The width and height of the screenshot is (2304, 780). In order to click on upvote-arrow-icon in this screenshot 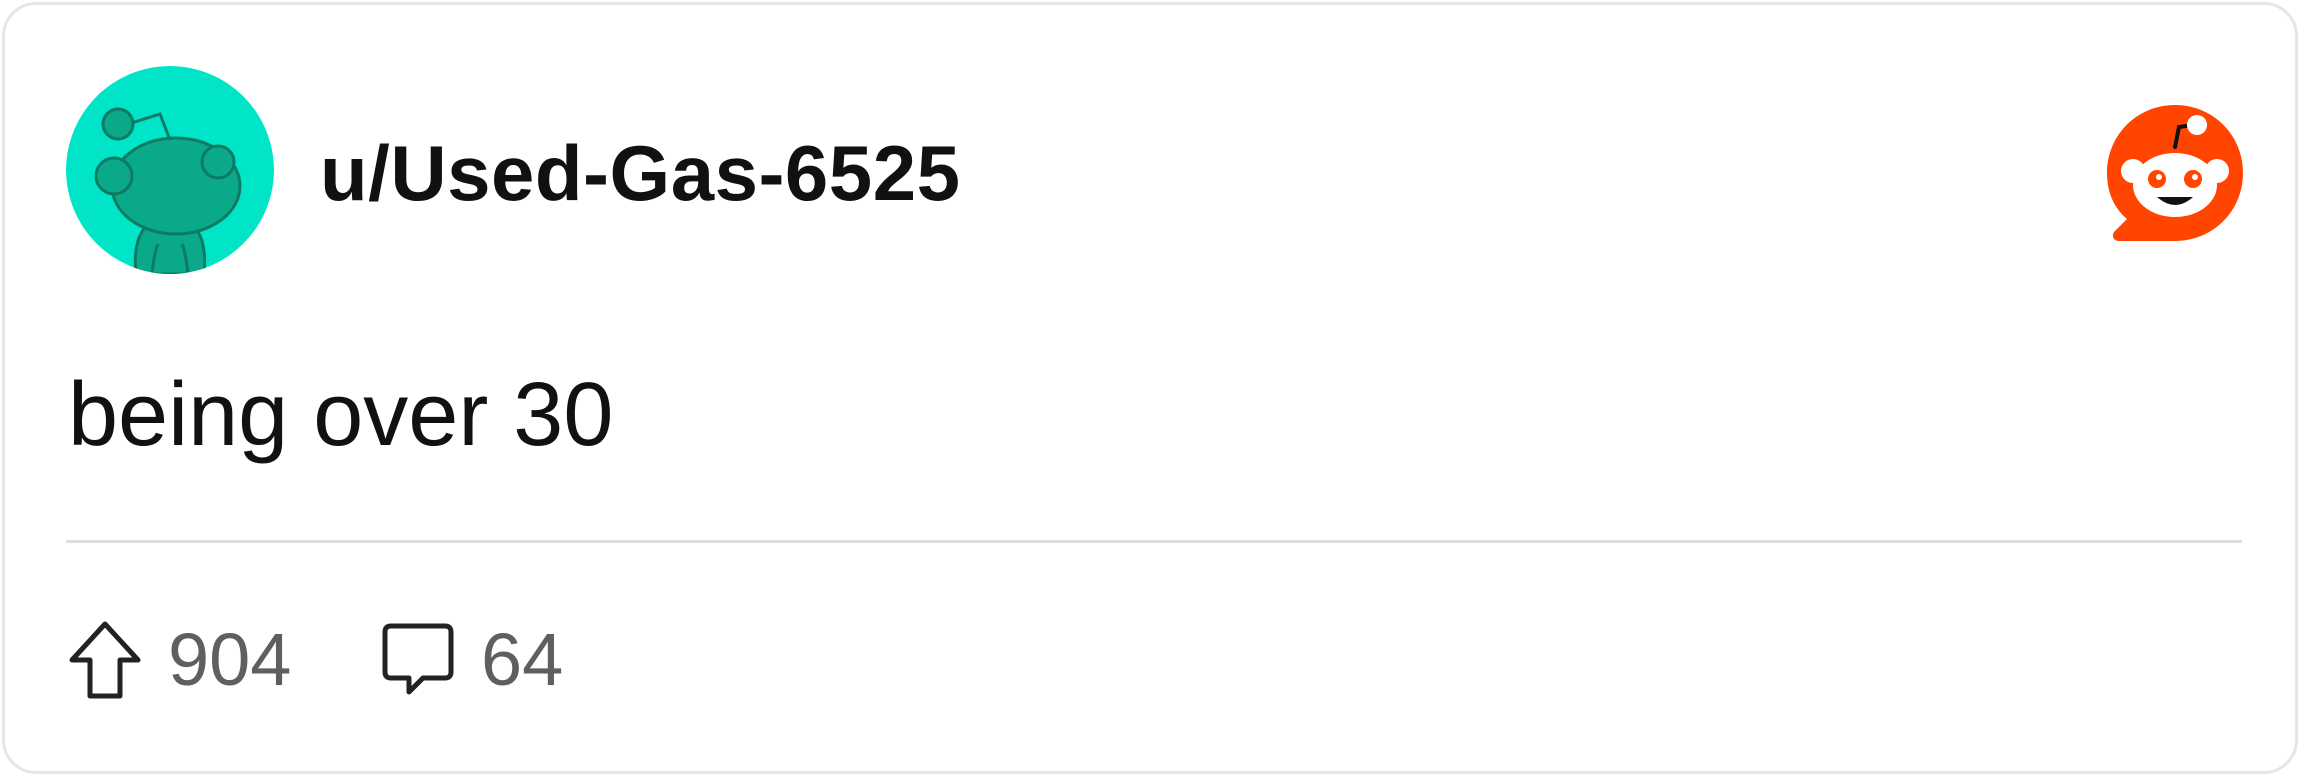, I will do `click(105, 660)`.